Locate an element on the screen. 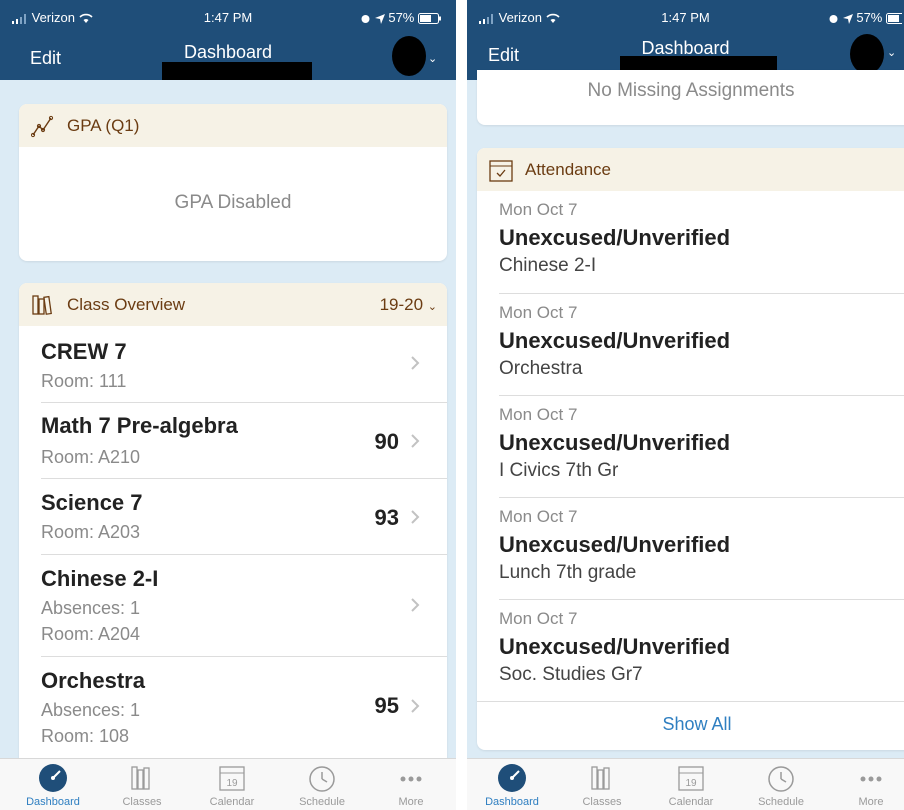  location-icon is located at coordinates (379, 18).